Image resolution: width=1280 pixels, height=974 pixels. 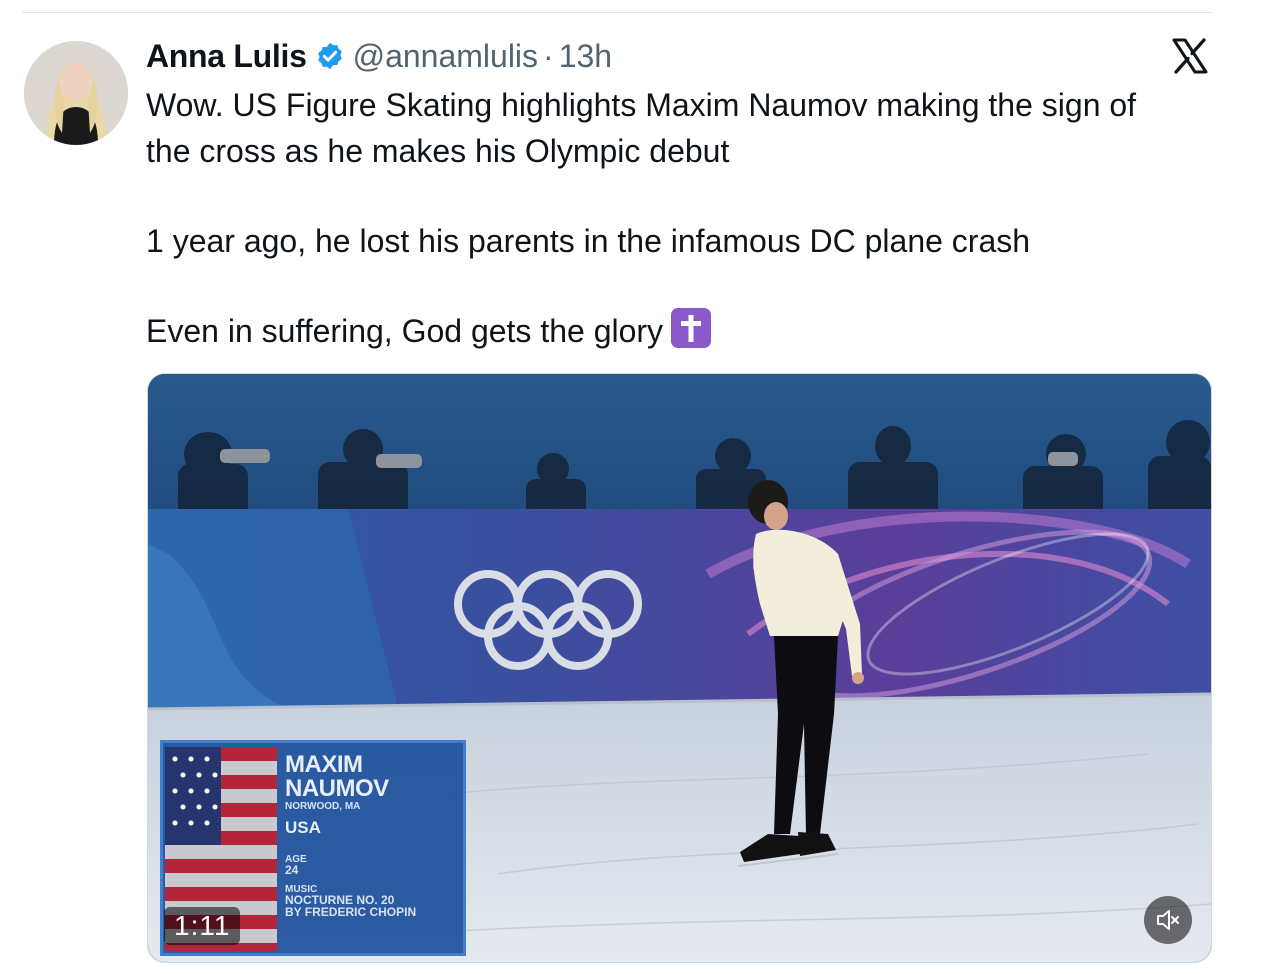 I want to click on timestamp: 13h, so click(x=585, y=56).